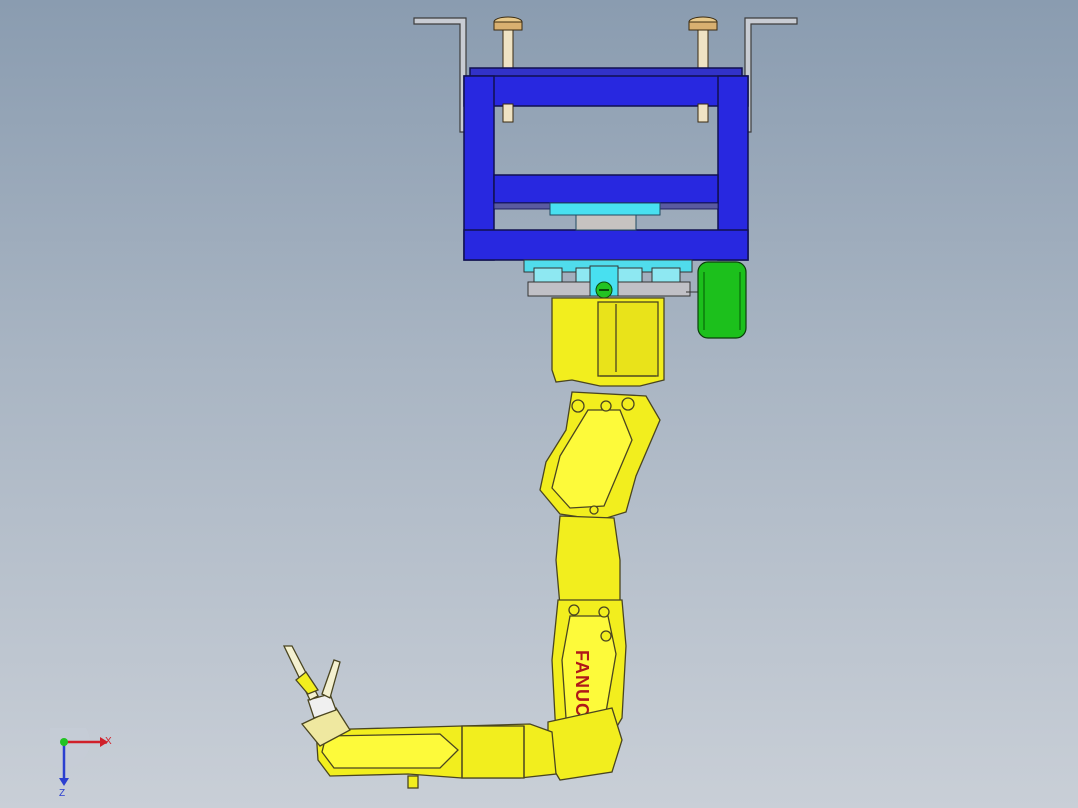 This screenshot has height=808, width=1078. What do you see at coordinates (600, 456) in the screenshot?
I see `robot-arm-upper` at bounding box center [600, 456].